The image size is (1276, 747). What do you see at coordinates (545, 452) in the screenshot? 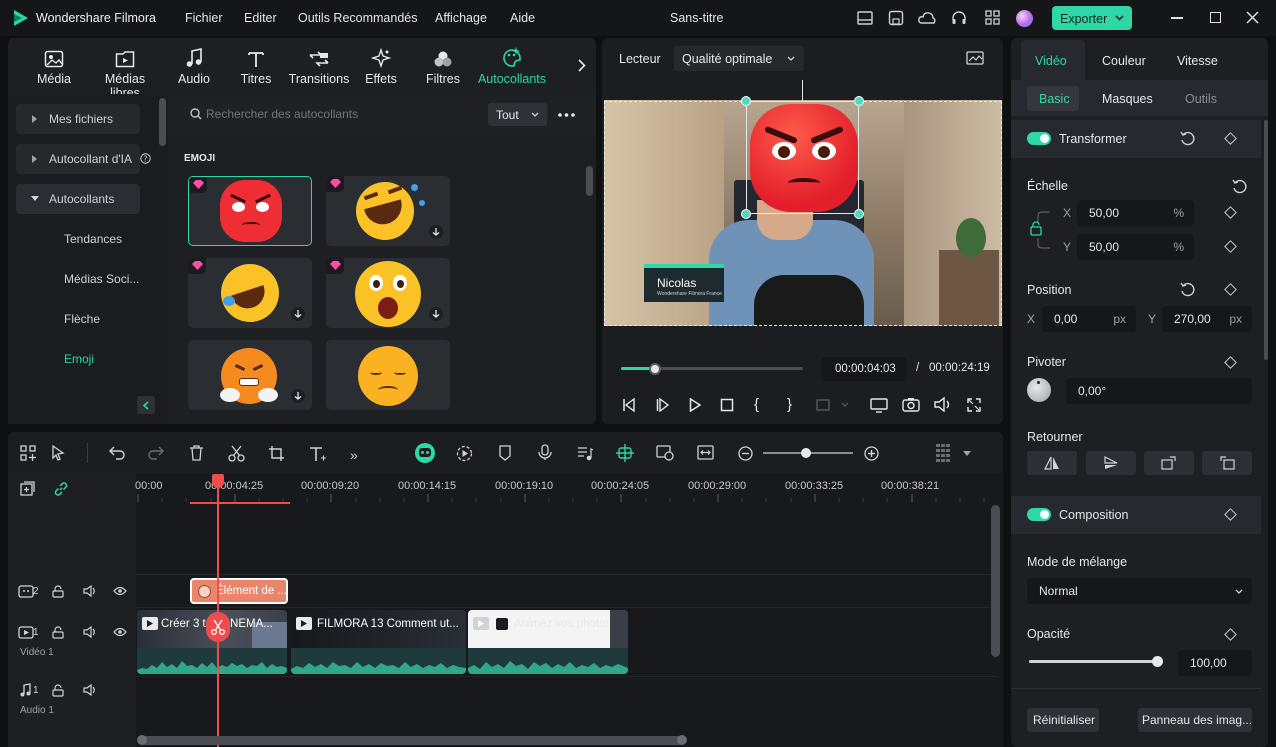
I see `microphone-icon` at bounding box center [545, 452].